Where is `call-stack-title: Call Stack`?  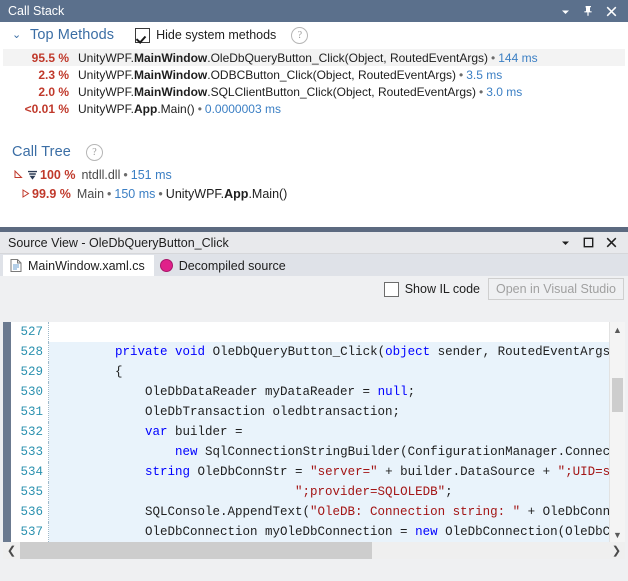 call-stack-title: Call Stack is located at coordinates (36, 11).